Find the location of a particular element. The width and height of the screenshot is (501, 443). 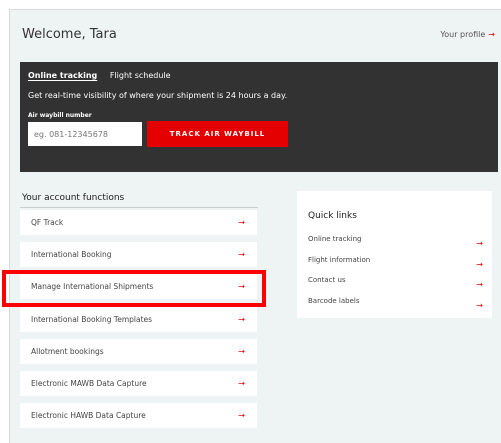

function-item-international-booking: International Booking → is located at coordinates (138, 255).